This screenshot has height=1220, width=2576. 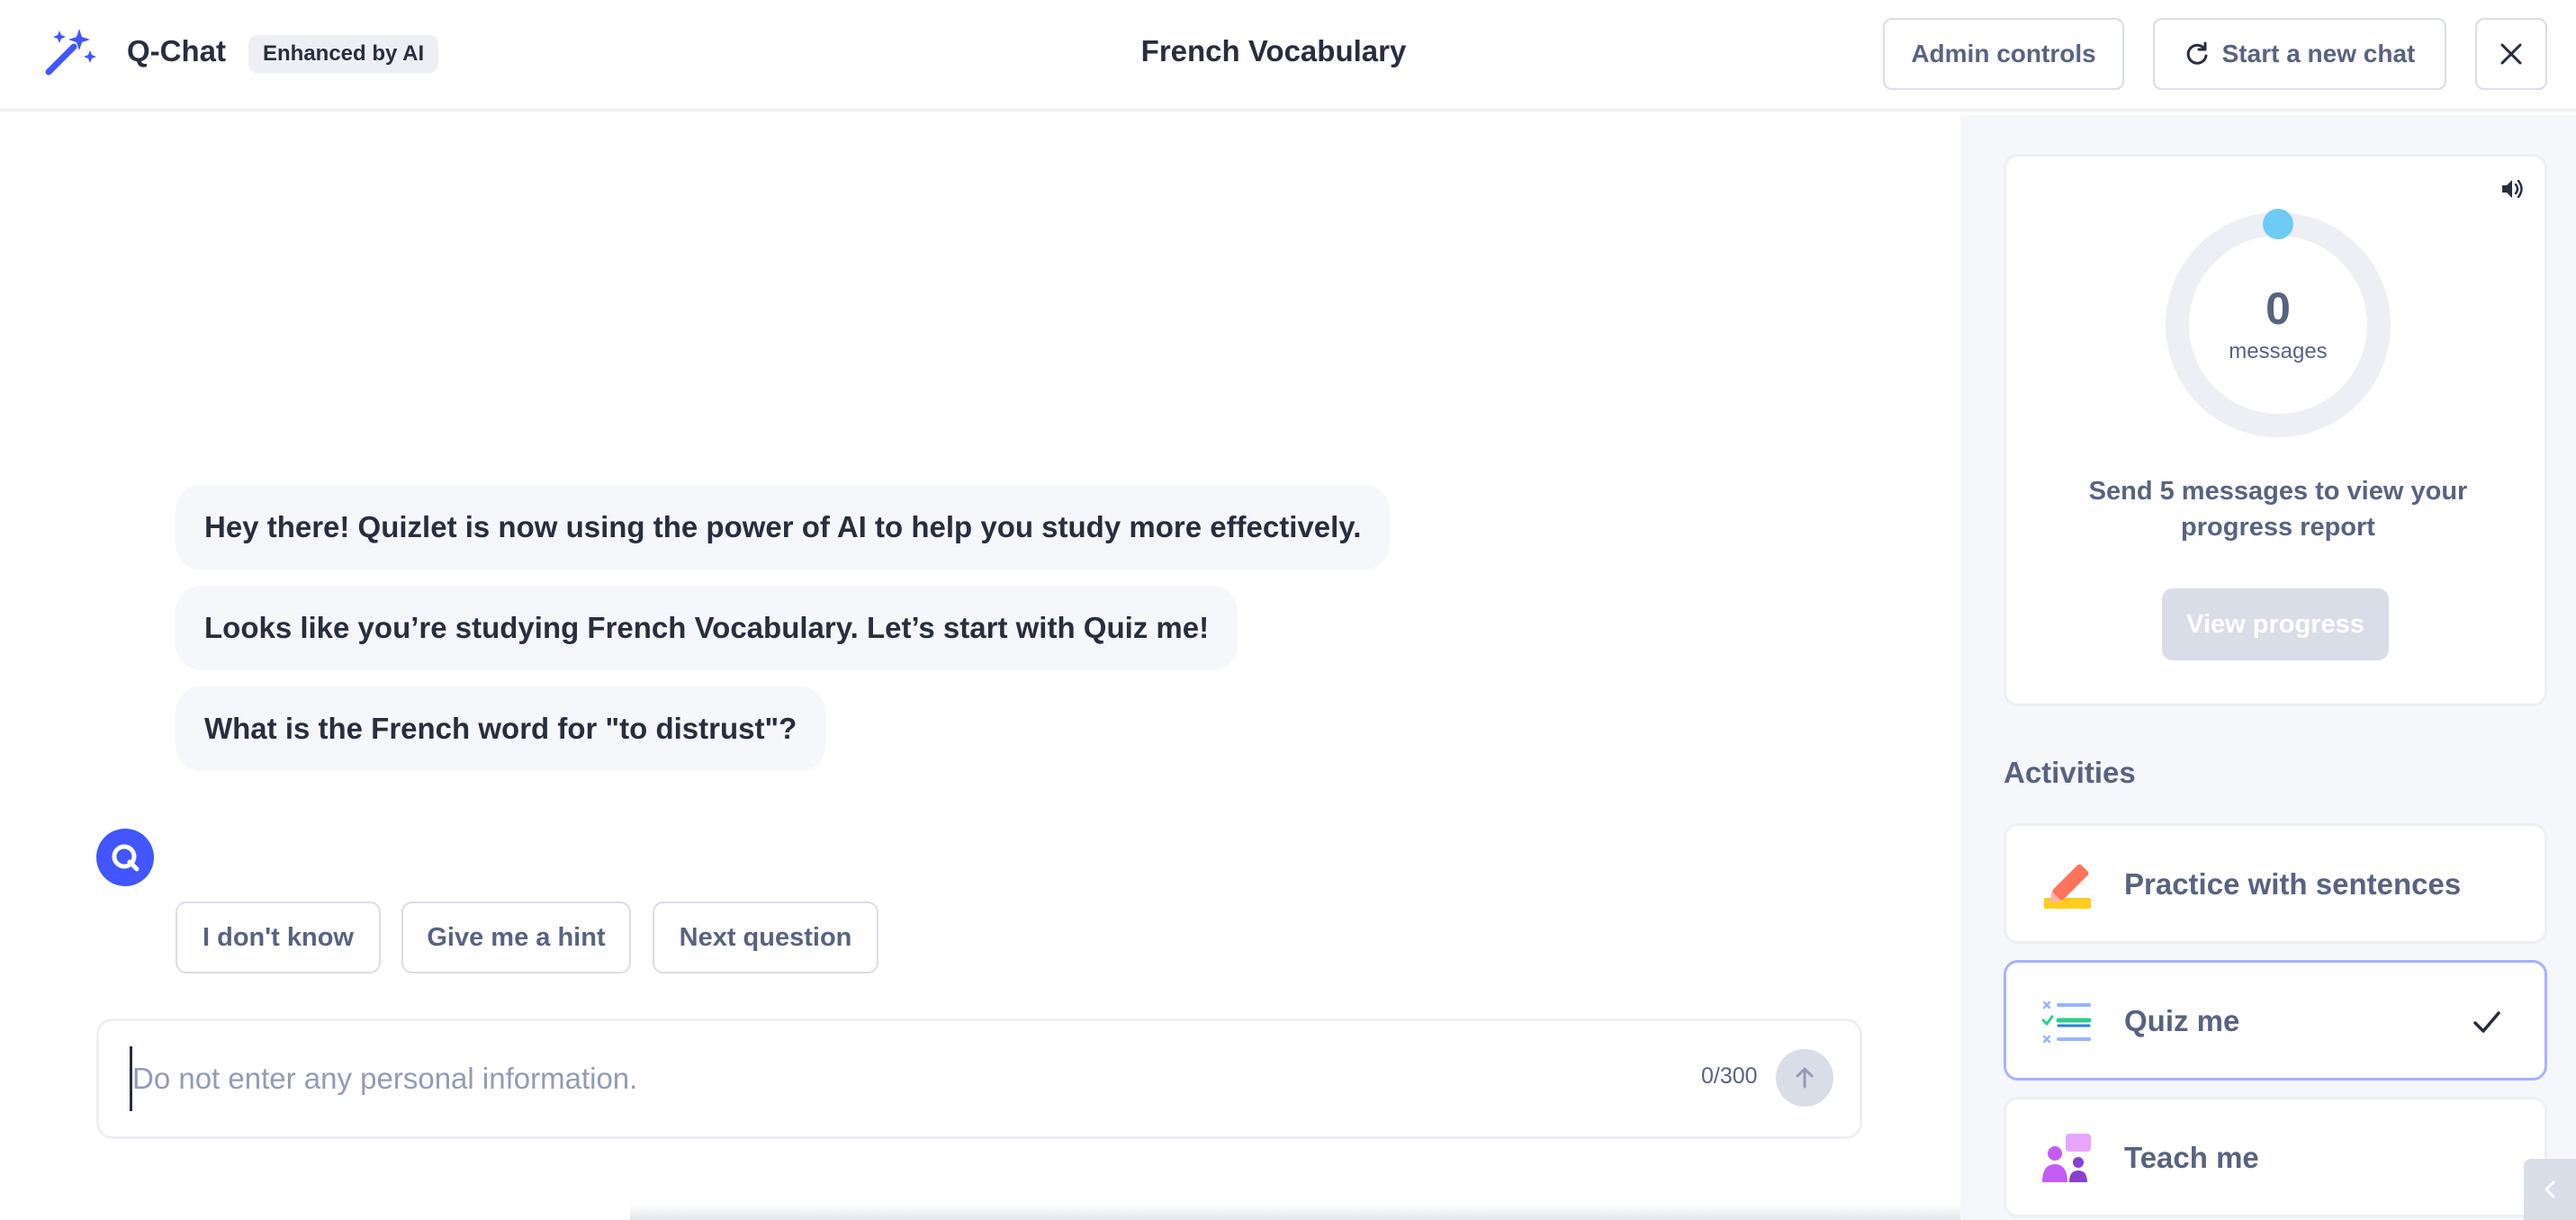 What do you see at coordinates (2512, 188) in the screenshot?
I see `speaker-icon` at bounding box center [2512, 188].